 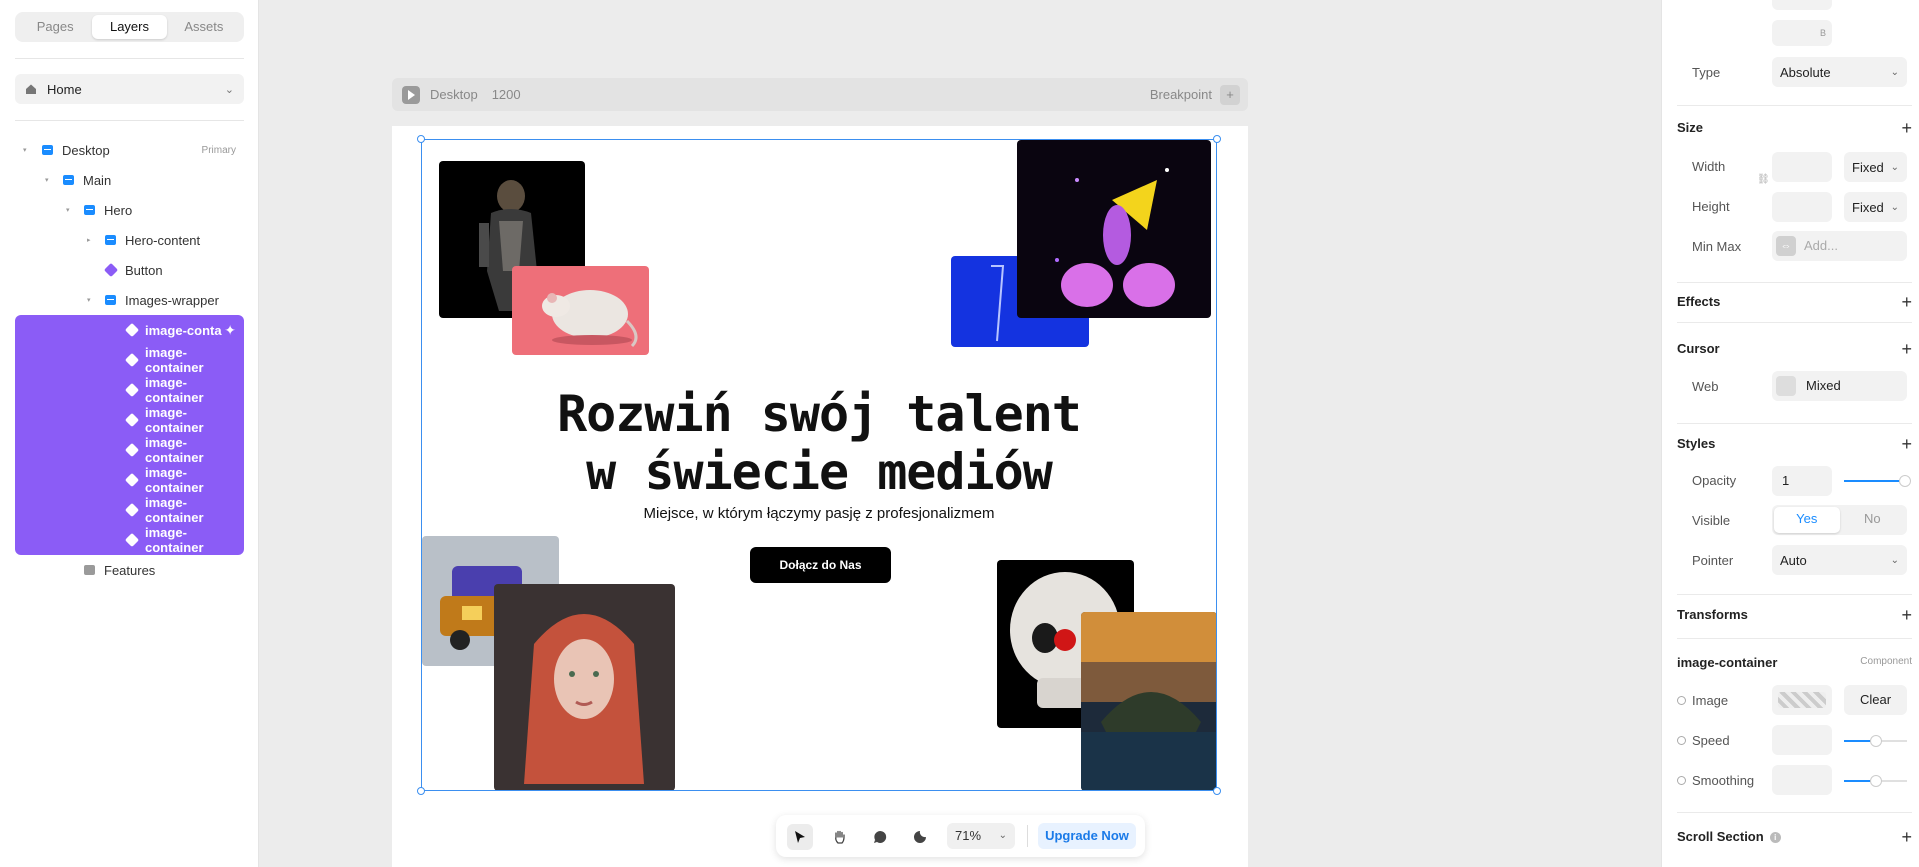 I want to click on height-label: Height, so click(x=1711, y=206).